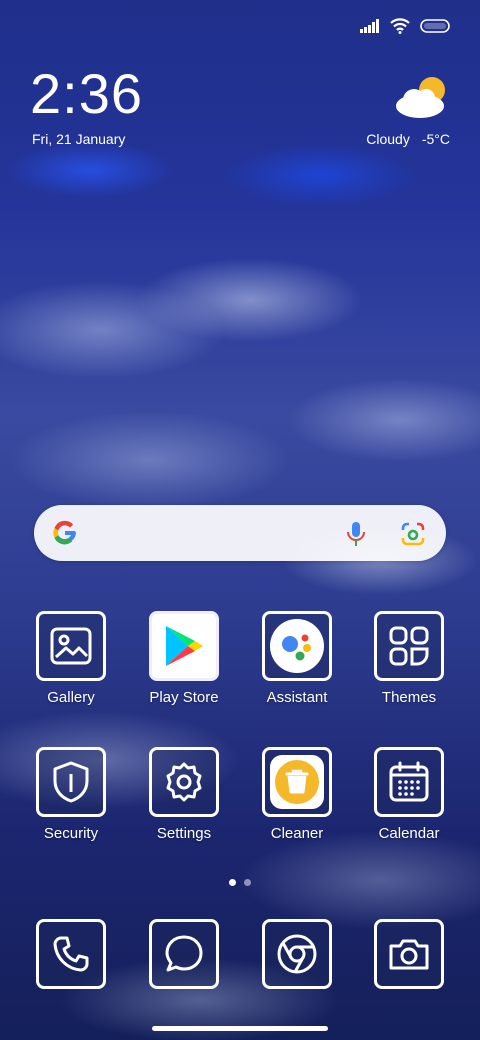 The height and width of the screenshot is (1040, 480). I want to click on dock-camera, so click(409, 954).